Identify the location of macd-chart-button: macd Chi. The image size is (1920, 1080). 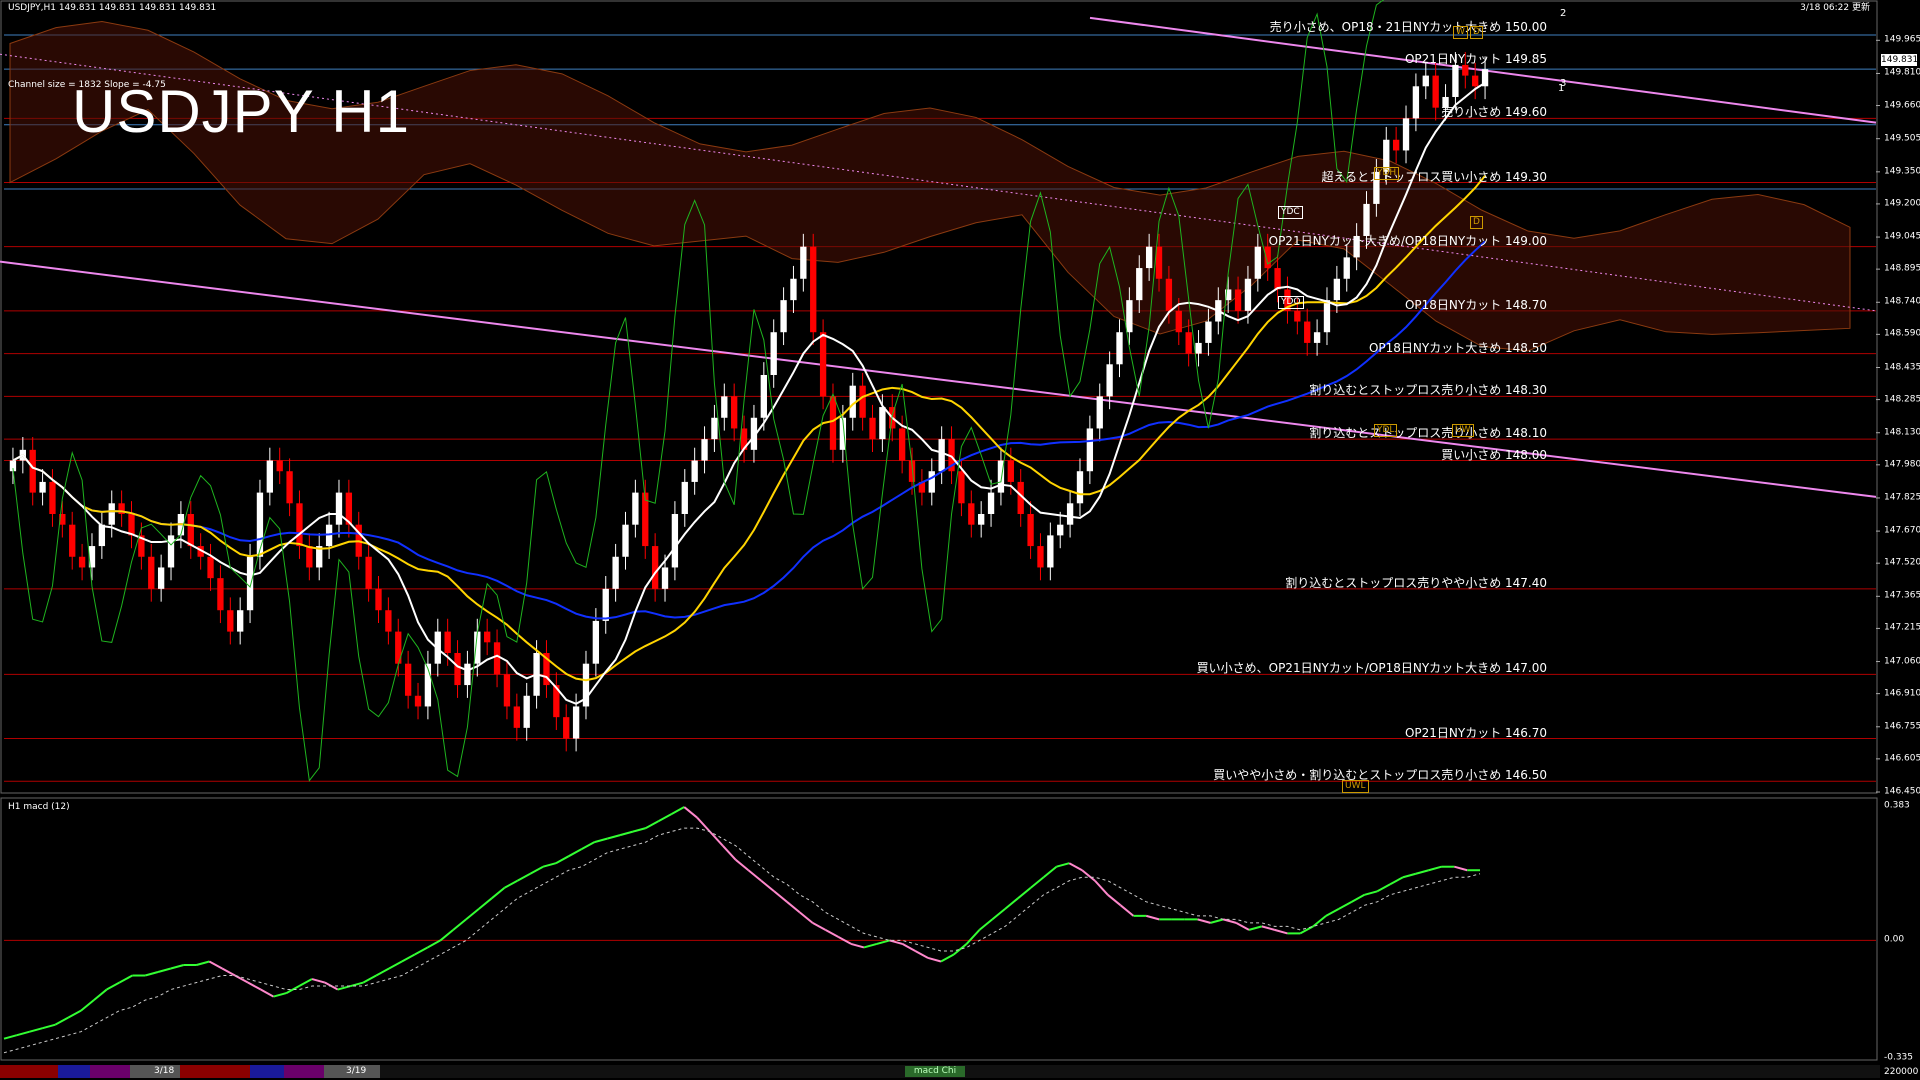
(935, 1071).